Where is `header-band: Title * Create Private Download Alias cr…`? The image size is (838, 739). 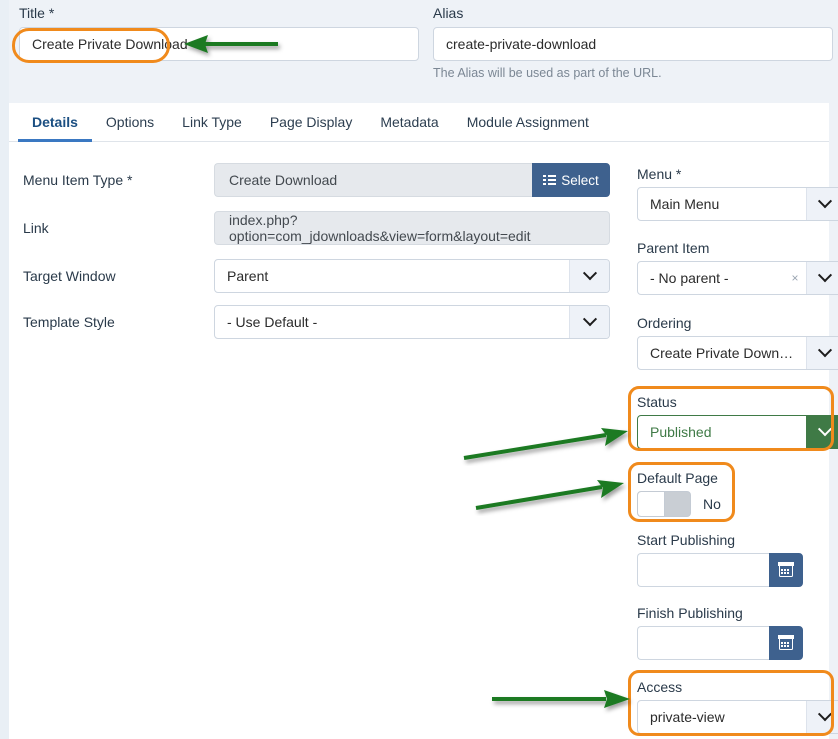
header-band: Title * Create Private Download Alias cr… is located at coordinates (421, 51).